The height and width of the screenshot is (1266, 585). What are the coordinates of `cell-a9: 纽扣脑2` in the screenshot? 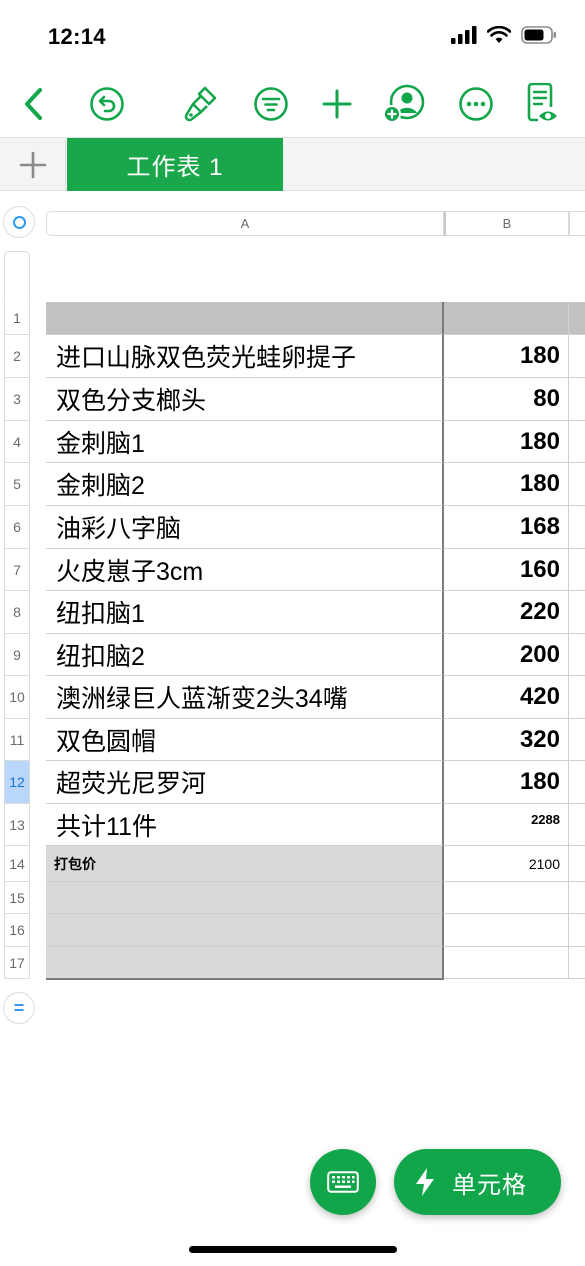 It's located at (245, 655).